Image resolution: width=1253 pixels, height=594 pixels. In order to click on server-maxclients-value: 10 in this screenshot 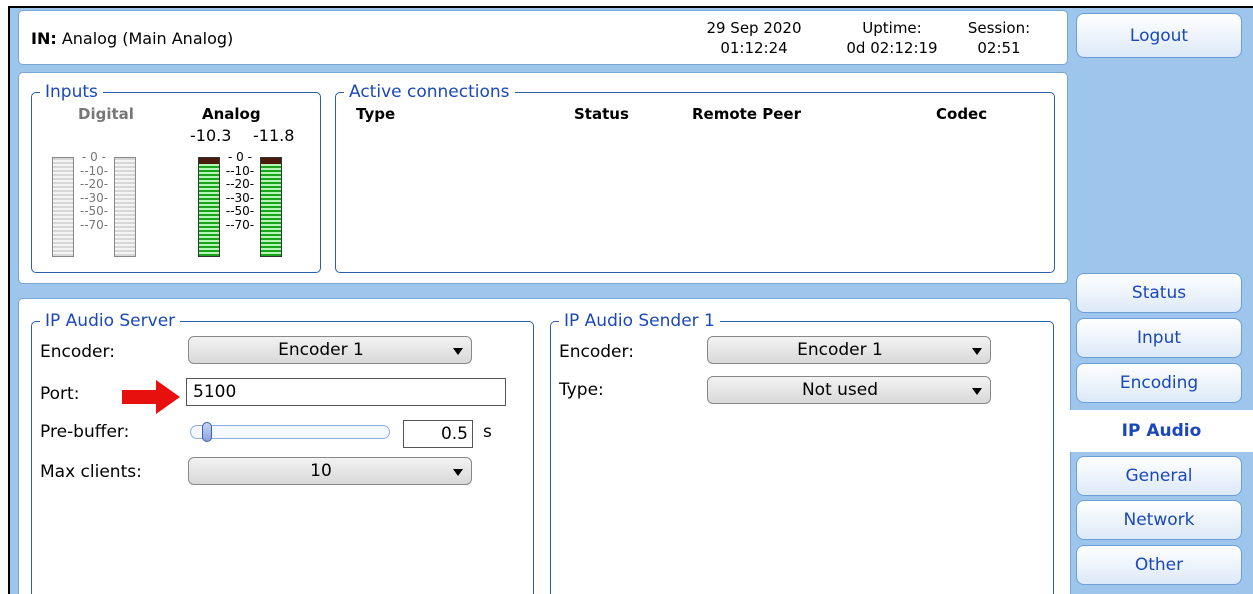, I will do `click(321, 471)`.